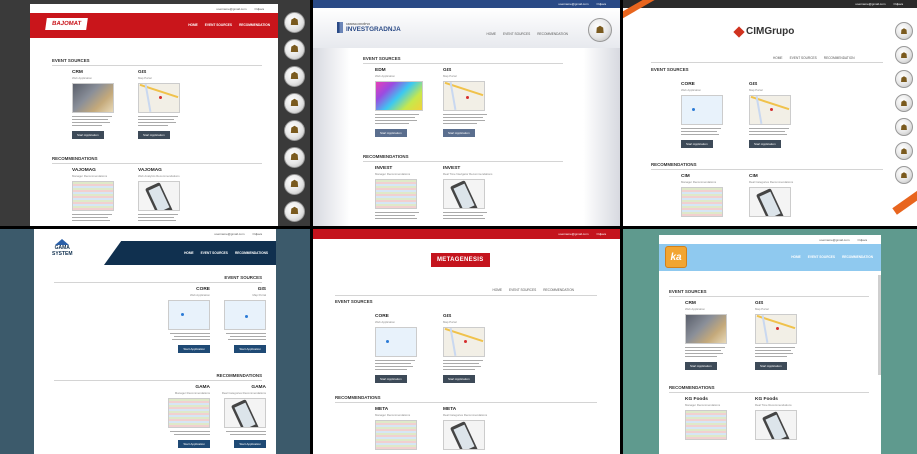 This screenshot has height=454, width=917. What do you see at coordinates (676, 257) in the screenshot?
I see `ka-logo: ka` at bounding box center [676, 257].